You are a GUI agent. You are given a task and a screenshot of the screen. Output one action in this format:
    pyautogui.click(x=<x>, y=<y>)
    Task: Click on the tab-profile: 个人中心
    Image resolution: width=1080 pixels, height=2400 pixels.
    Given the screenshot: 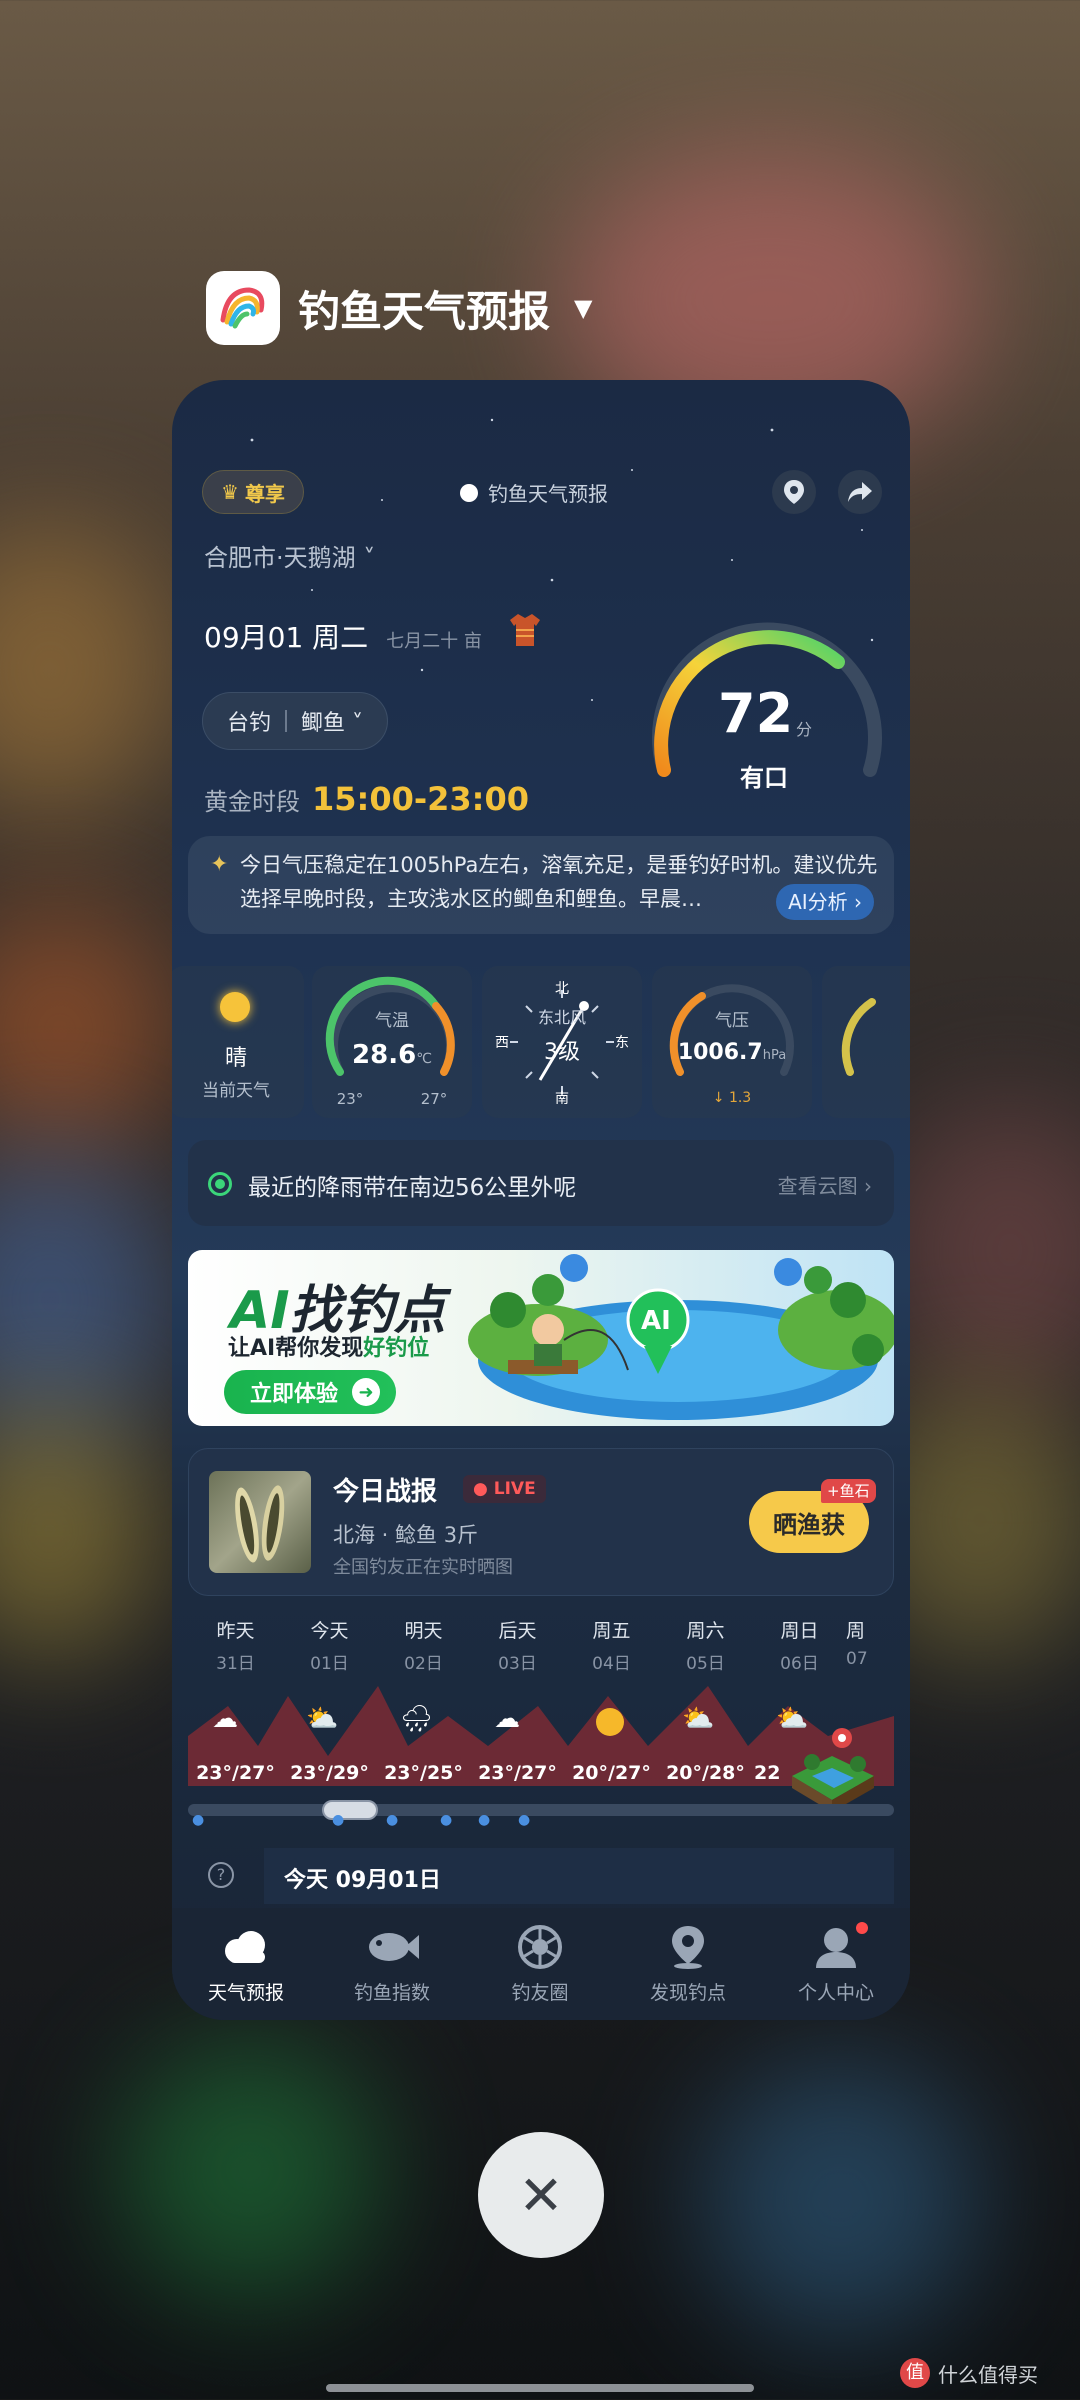 What is the action you would take?
    pyautogui.click(x=836, y=1963)
    